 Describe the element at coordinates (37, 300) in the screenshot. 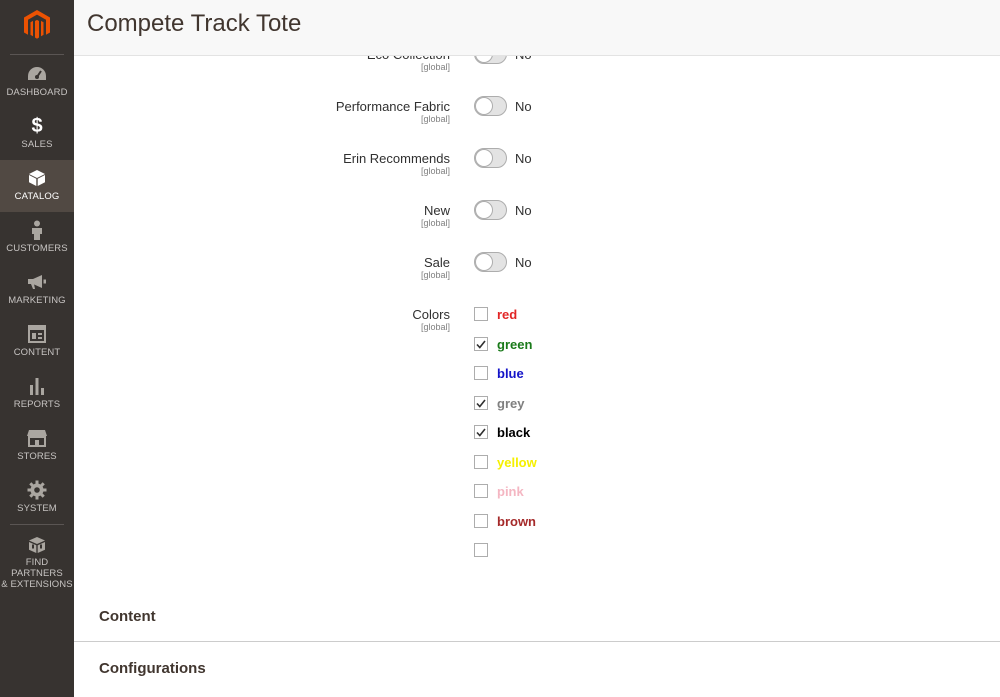

I see `sidebar-item-label: MARKETING` at that location.